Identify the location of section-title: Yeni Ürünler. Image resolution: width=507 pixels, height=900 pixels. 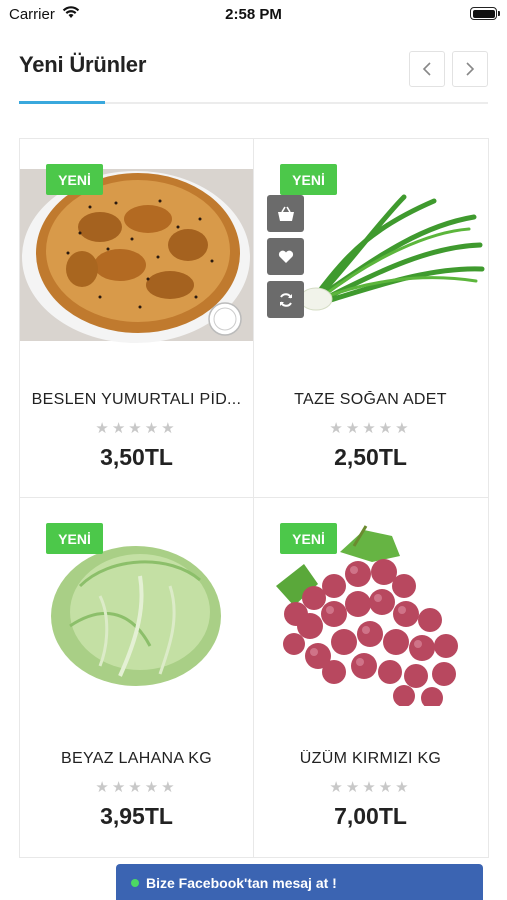
(83, 64).